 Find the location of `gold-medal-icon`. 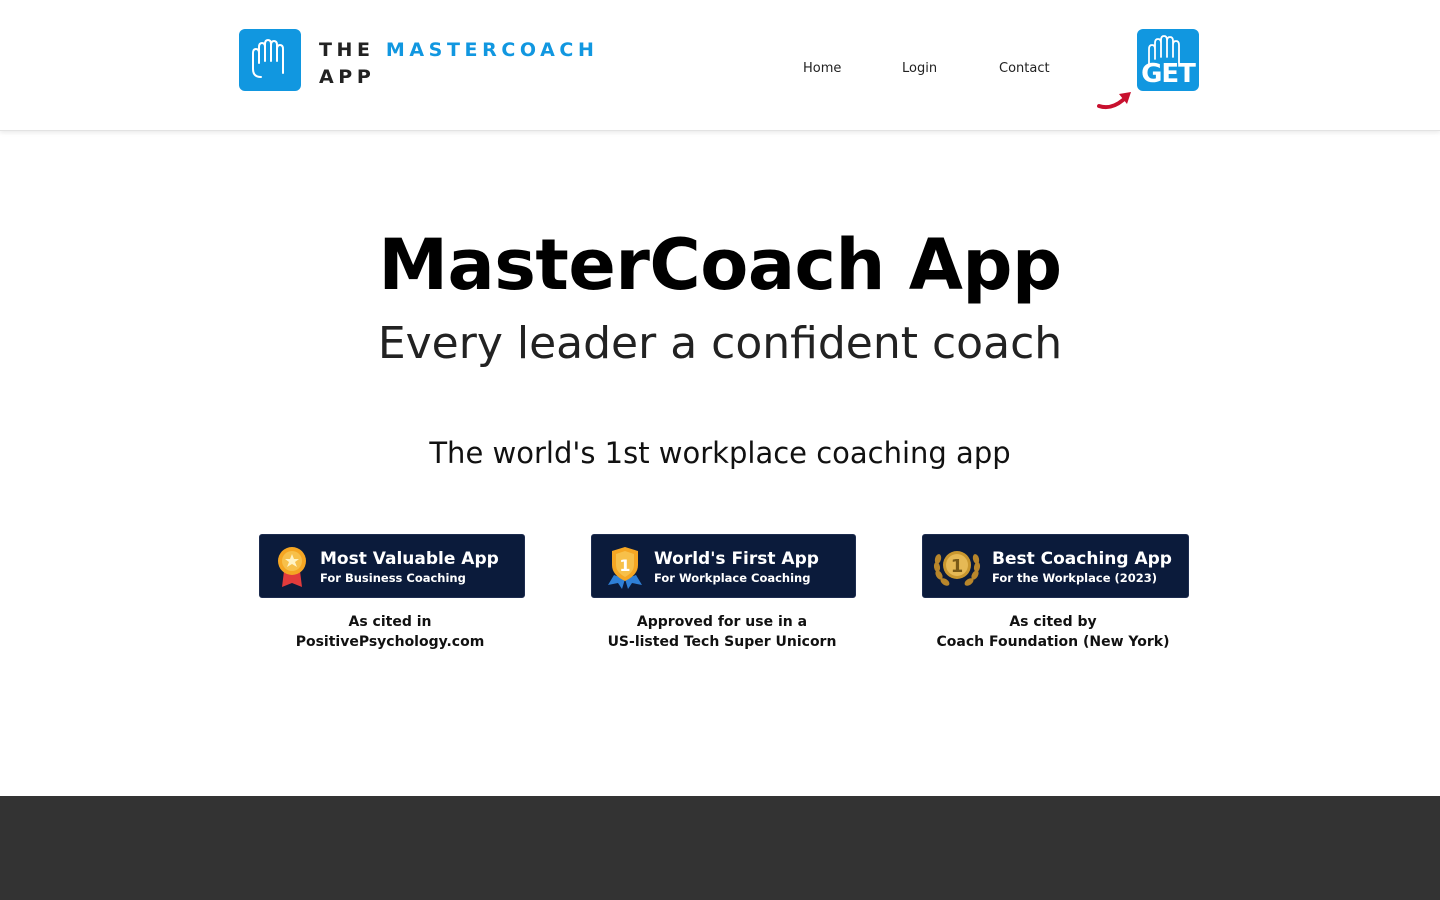

gold-medal-icon is located at coordinates (292, 567).